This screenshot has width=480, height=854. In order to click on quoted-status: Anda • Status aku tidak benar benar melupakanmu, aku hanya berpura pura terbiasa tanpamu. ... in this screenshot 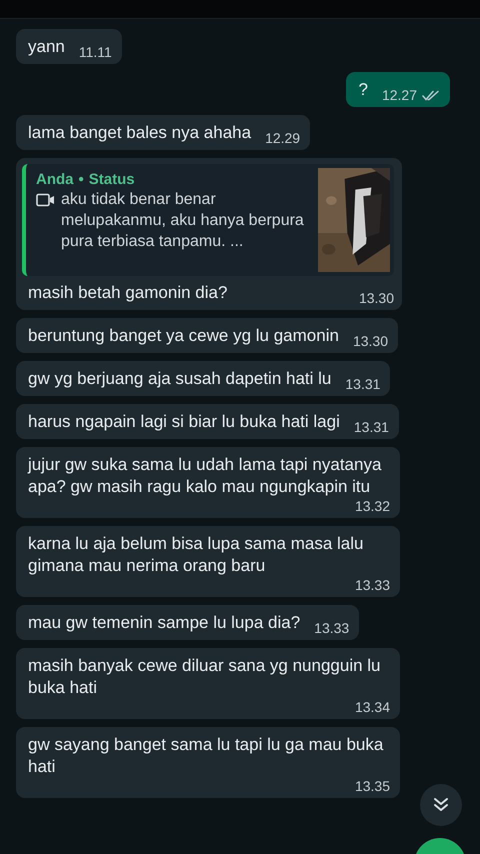, I will do `click(208, 220)`.